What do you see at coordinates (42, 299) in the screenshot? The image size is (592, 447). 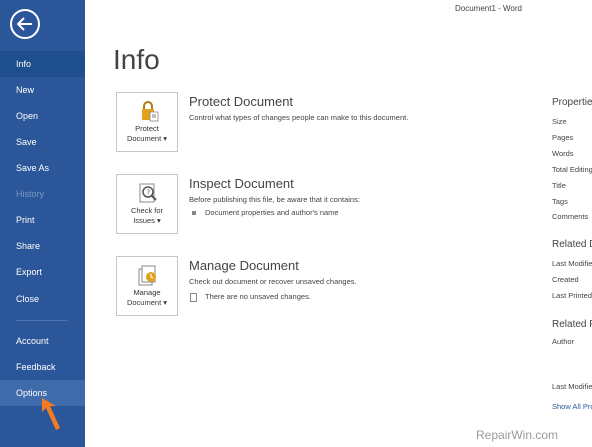 I see `nav-close: Close` at bounding box center [42, 299].